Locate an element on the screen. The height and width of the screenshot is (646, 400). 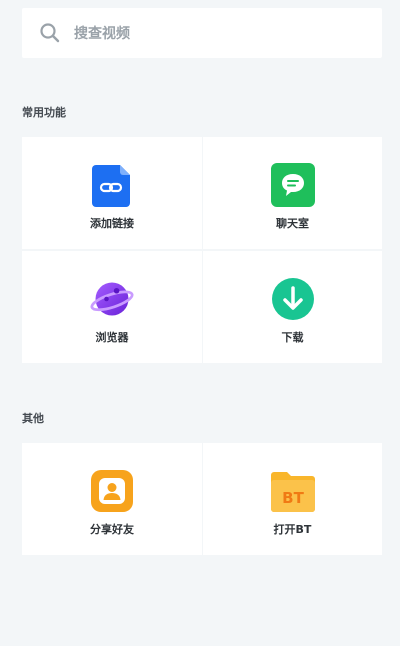
add-link-button: 添加链接 is located at coordinates (112, 193).